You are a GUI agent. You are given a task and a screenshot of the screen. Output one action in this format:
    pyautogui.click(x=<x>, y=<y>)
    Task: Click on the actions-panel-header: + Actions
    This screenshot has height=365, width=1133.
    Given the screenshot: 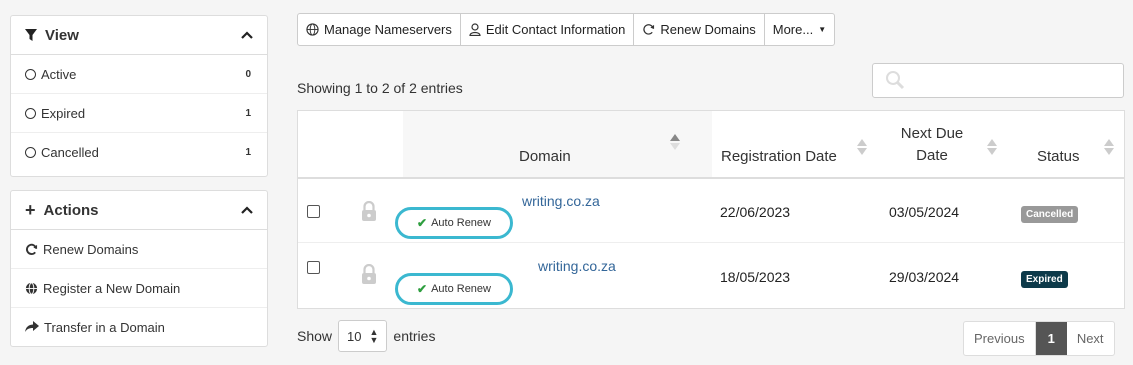 What is the action you would take?
    pyautogui.click(x=139, y=210)
    